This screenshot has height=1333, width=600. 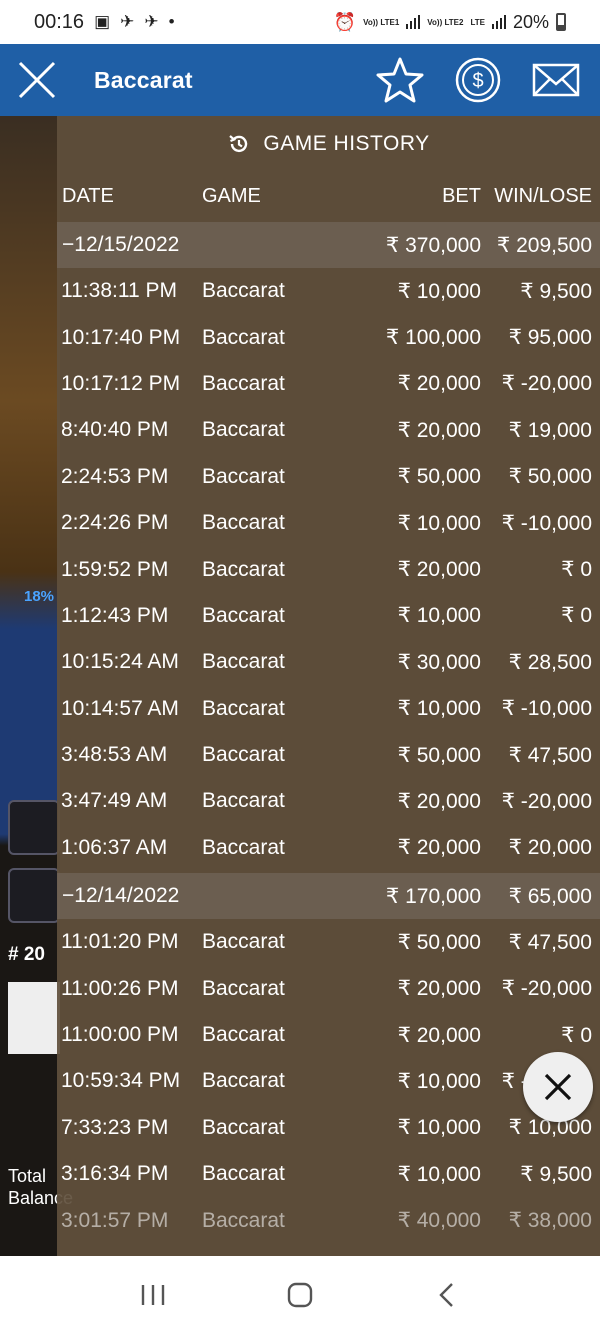 I want to click on history-row: 3:48:53 AM Baccarat ₹ 50,000 ₹ 47,500, so click(x=328, y=755).